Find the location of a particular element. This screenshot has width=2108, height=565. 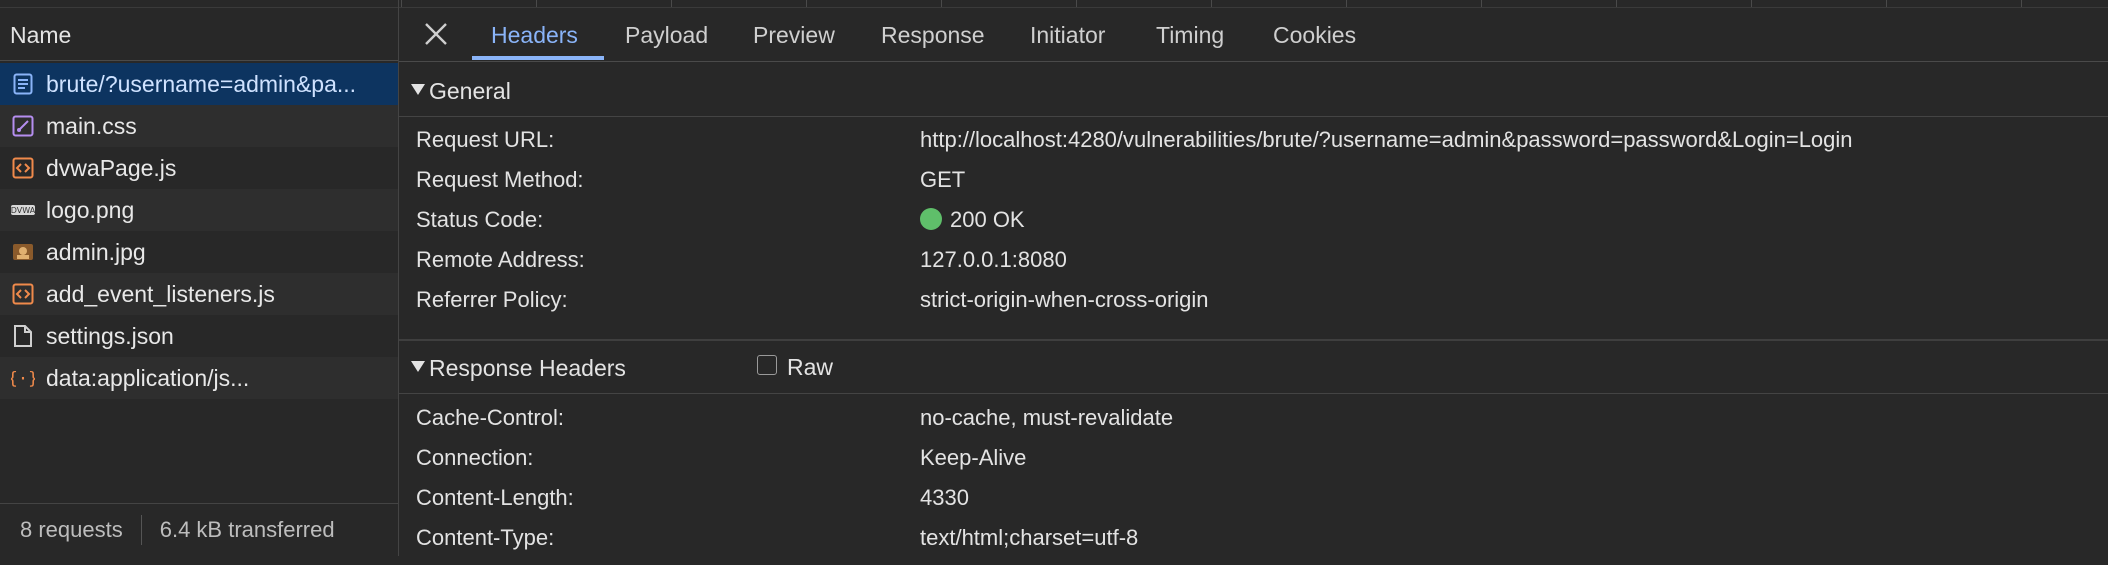

json-file-icon: {·} is located at coordinates (23, 378).